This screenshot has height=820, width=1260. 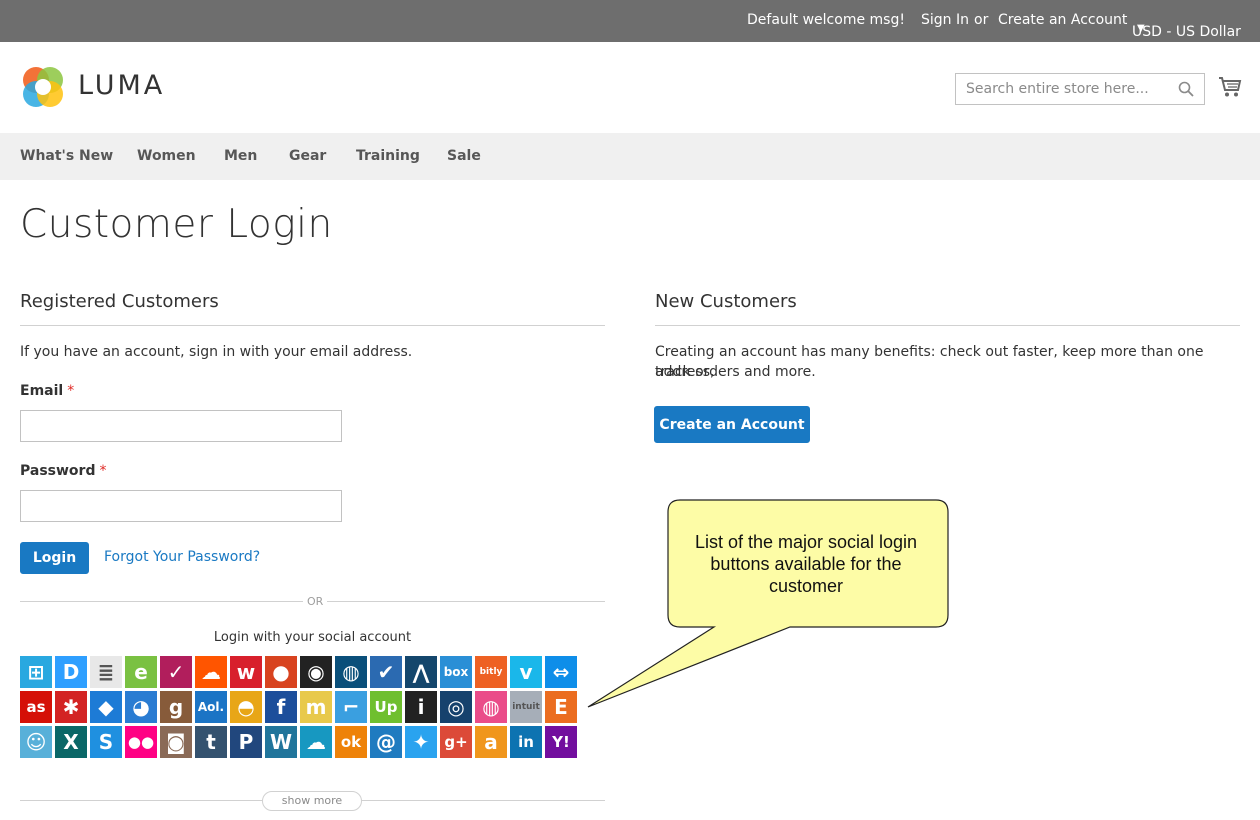 I want to click on password-field, so click(x=181, y=506).